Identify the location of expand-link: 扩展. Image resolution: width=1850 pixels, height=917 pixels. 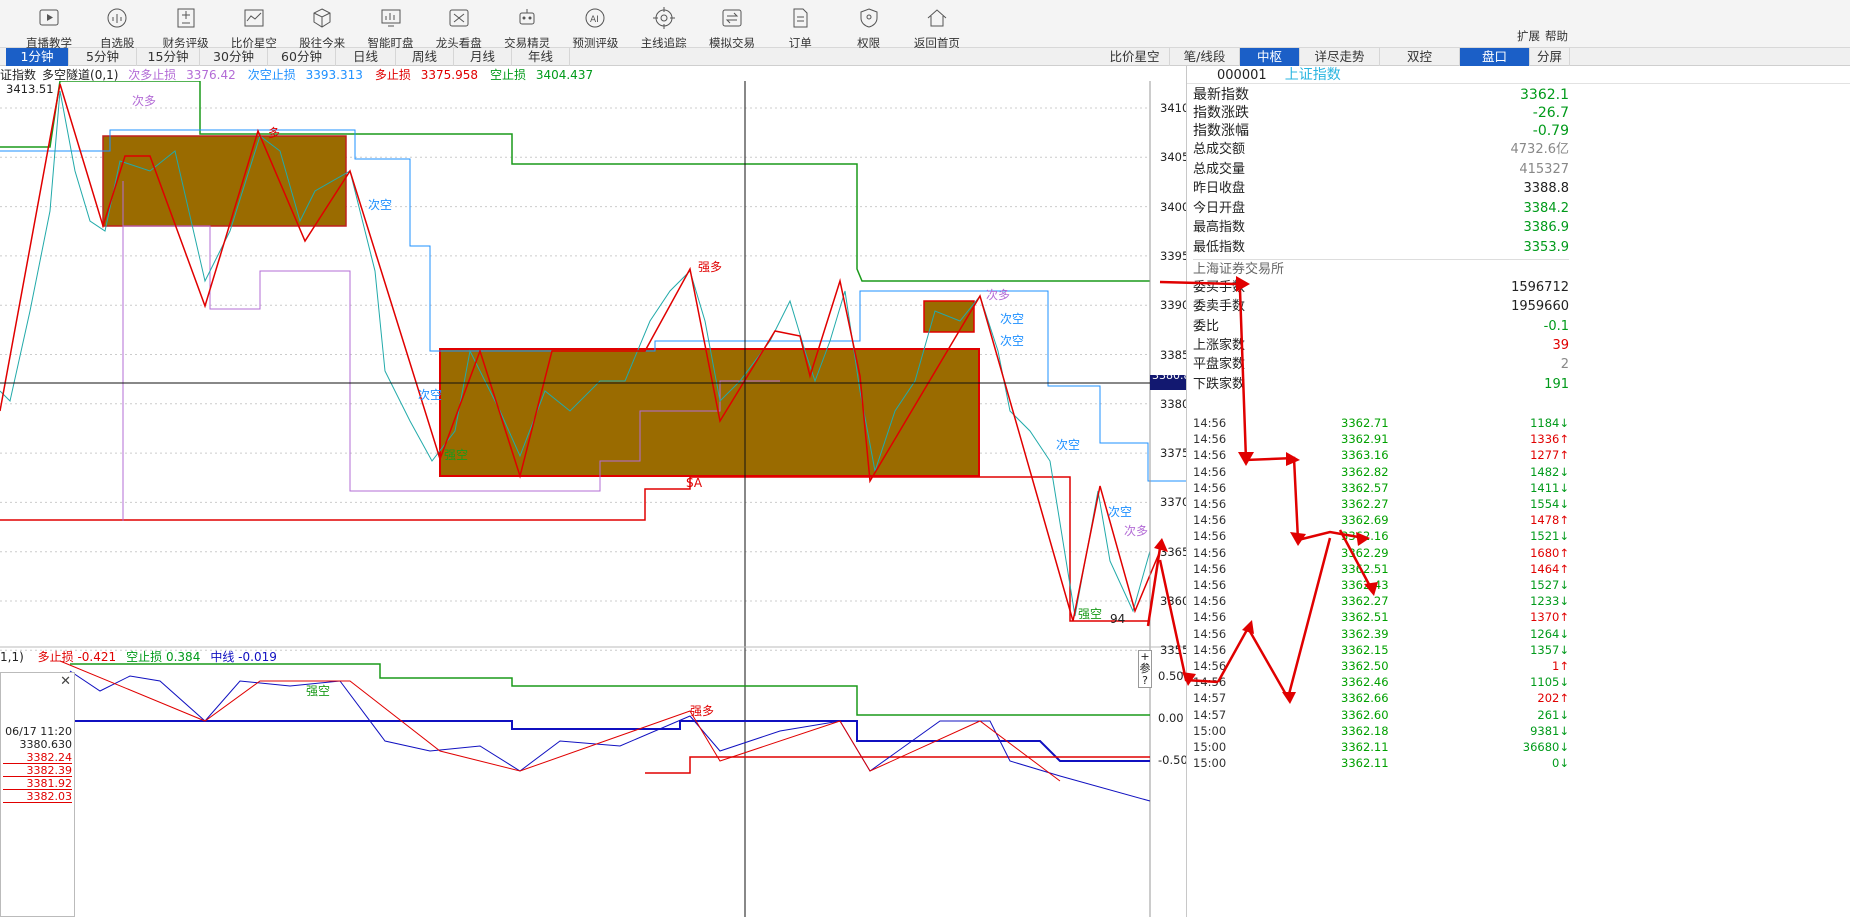
(1528, 36).